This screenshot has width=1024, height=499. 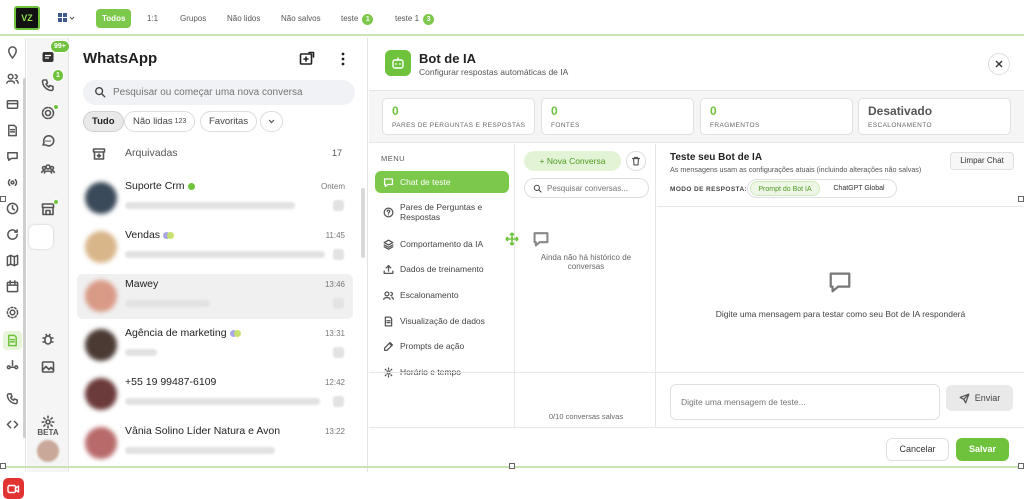 I want to click on new-chat-icon, so click(x=307, y=59).